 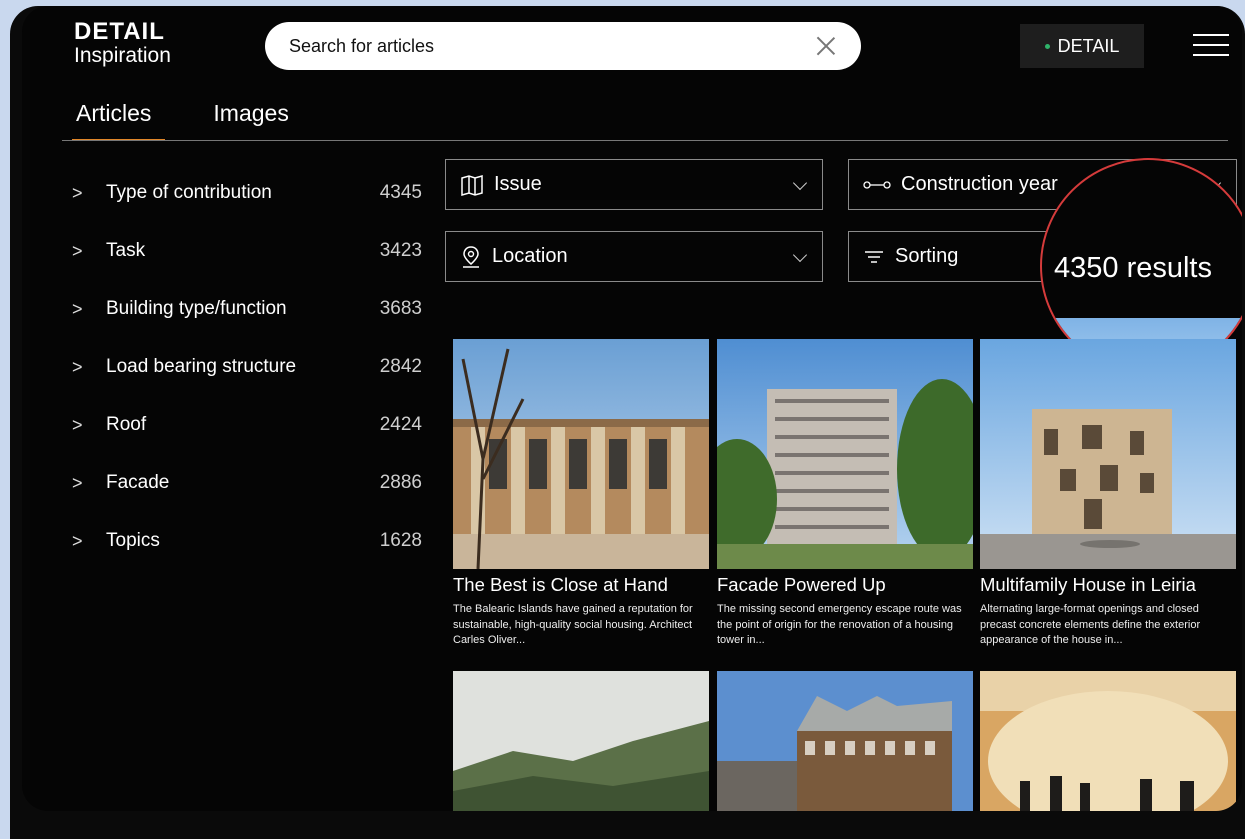 What do you see at coordinates (138, 482) in the screenshot?
I see `facet-label: Facade` at bounding box center [138, 482].